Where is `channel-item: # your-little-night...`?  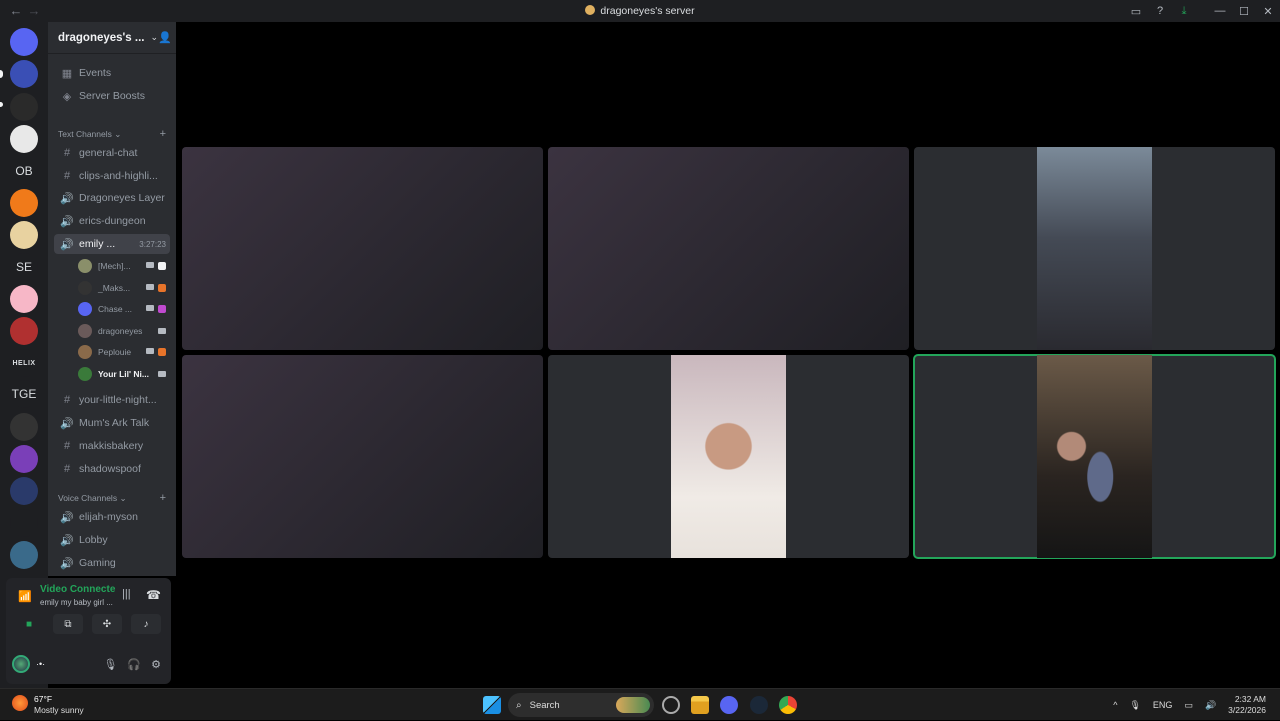
channel-item: # your-little-night... is located at coordinates (112, 400).